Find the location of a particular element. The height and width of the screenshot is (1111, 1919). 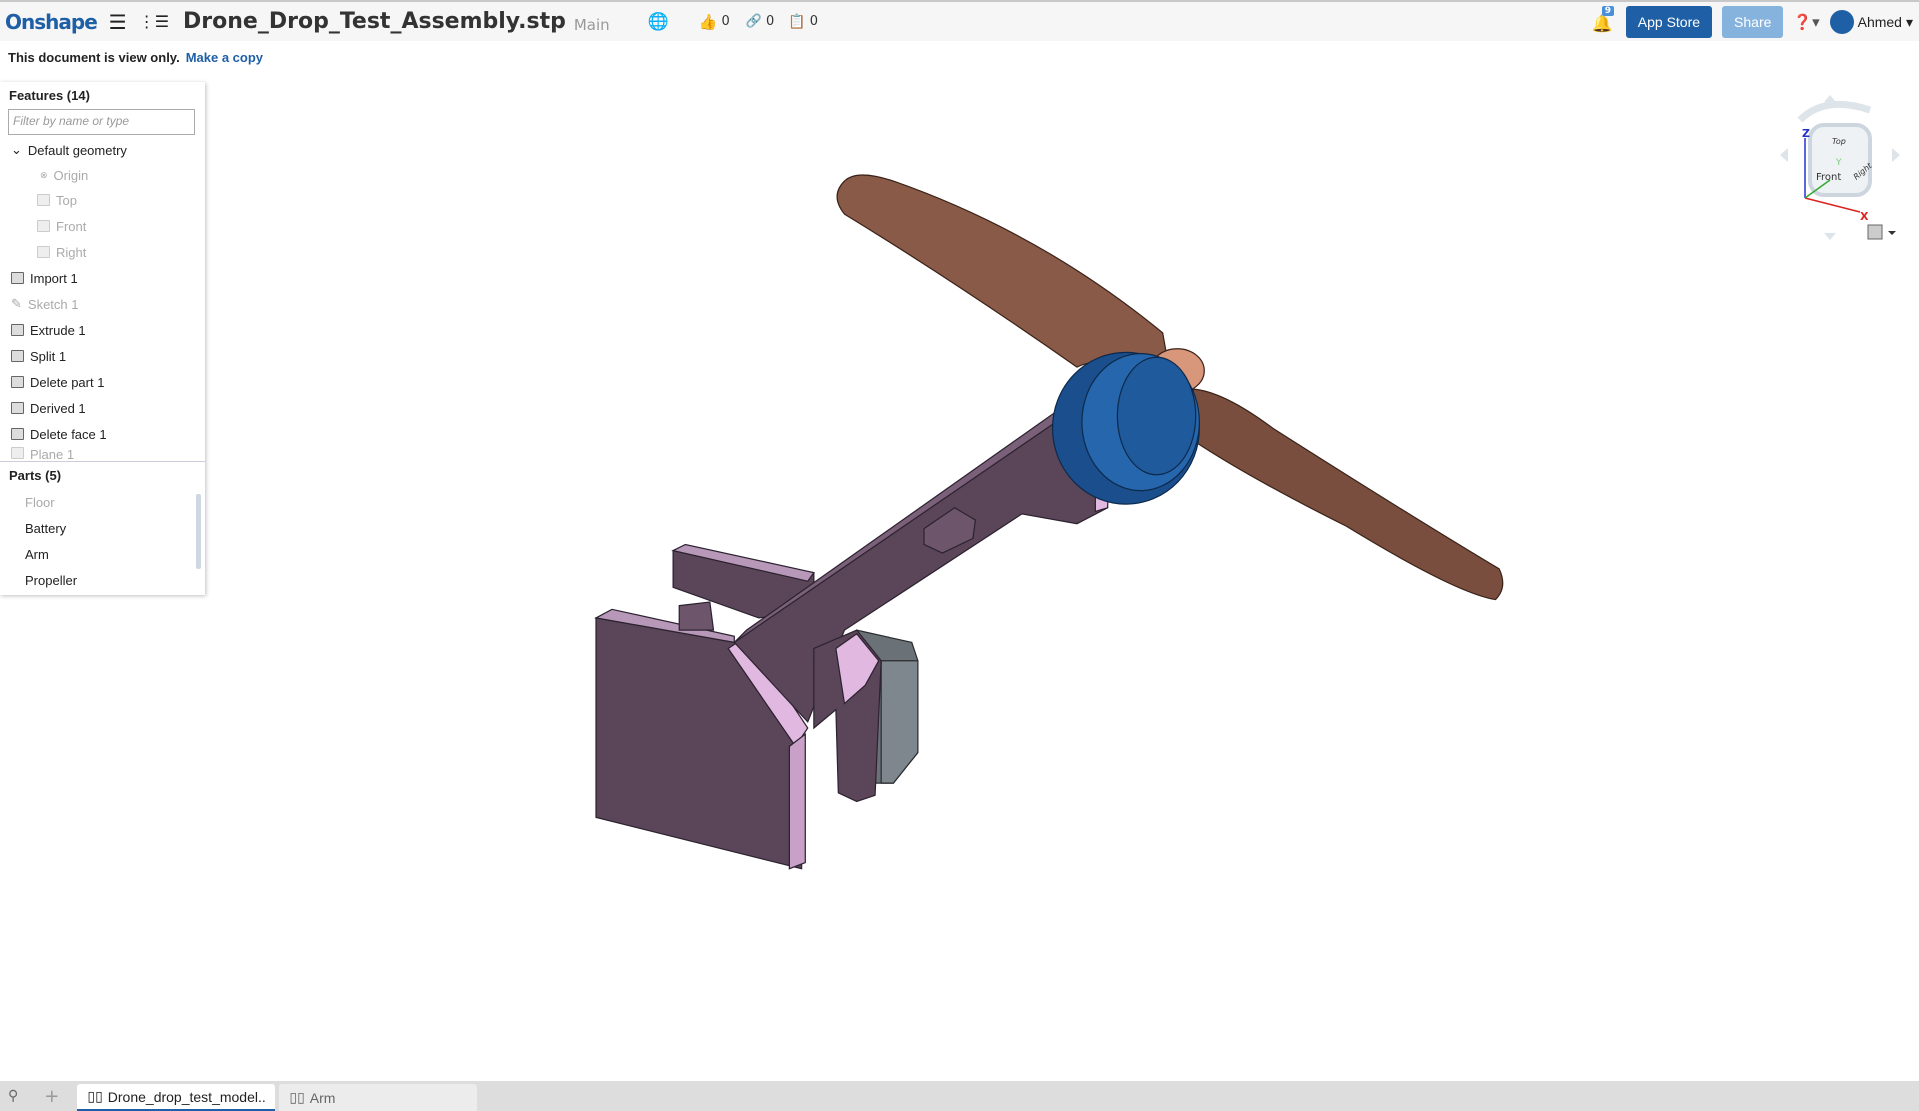

view-only-text: This document is view only. is located at coordinates (94, 57).